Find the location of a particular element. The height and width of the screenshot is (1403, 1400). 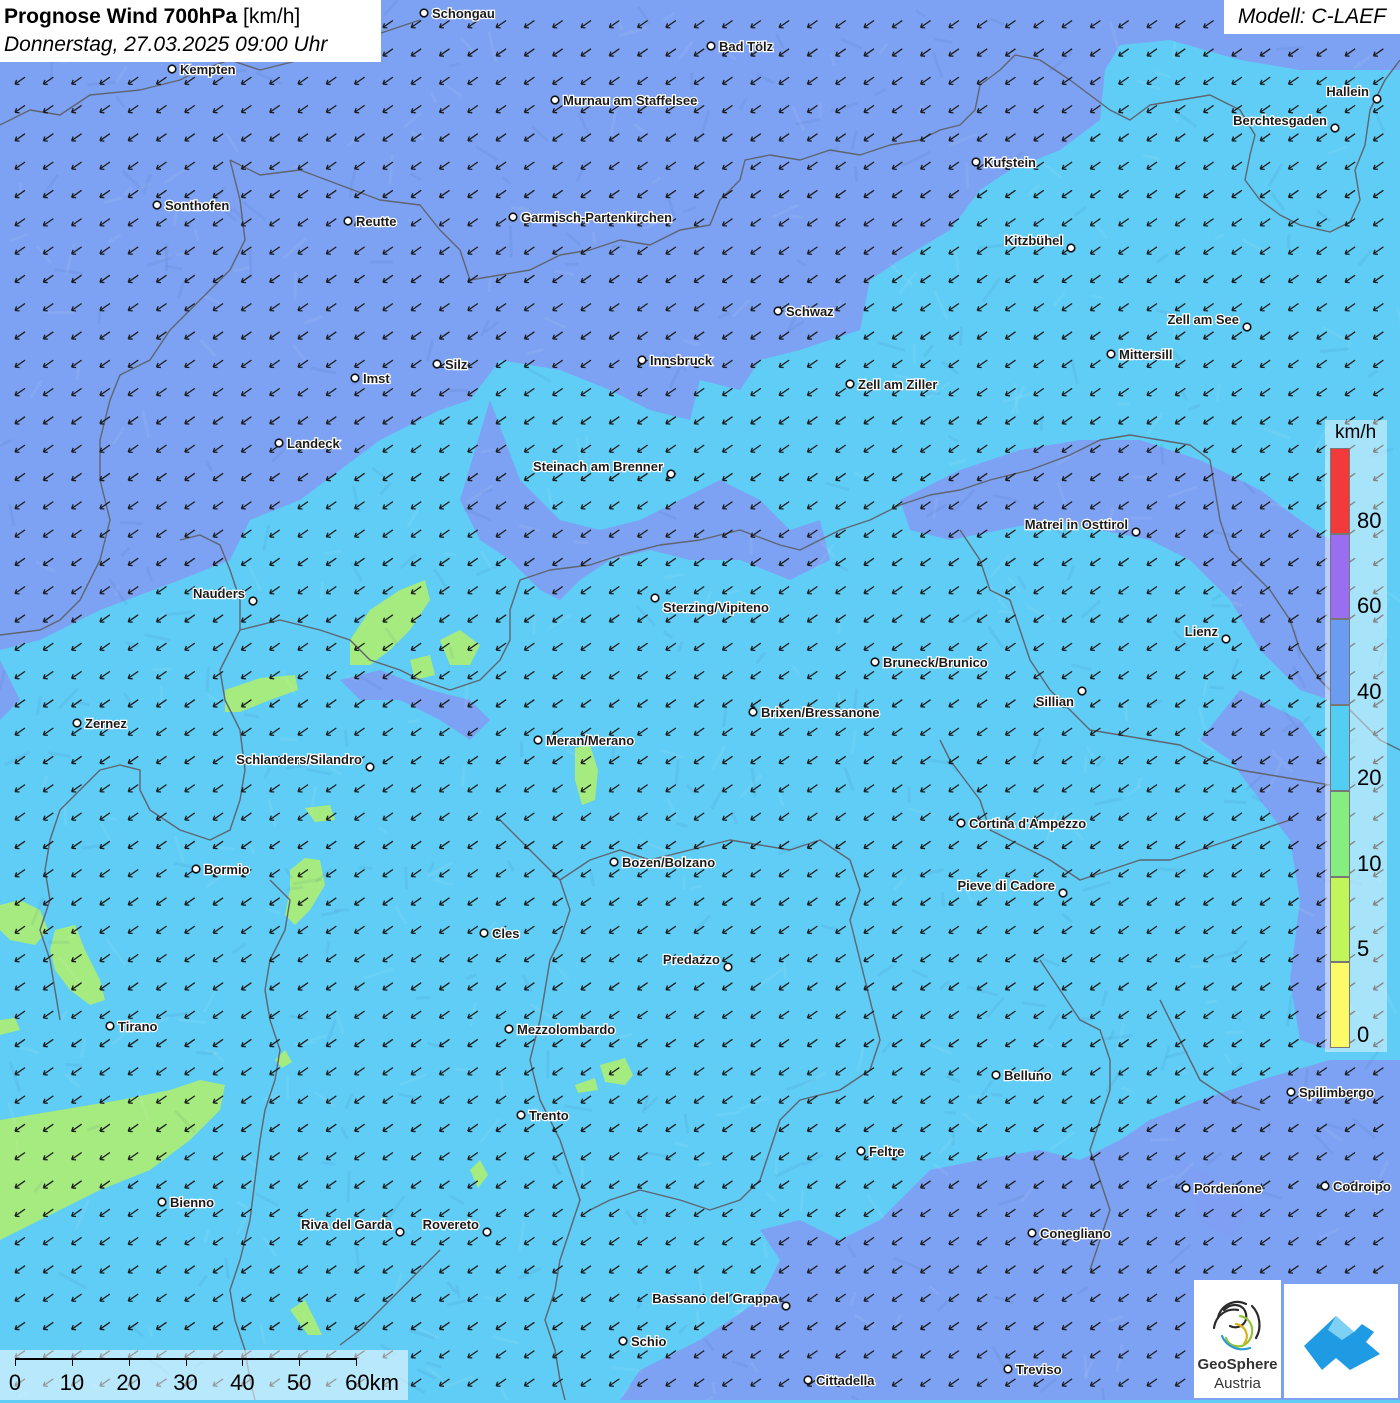

title-main: Prognose Wind 700hPa is located at coordinates (120, 16).